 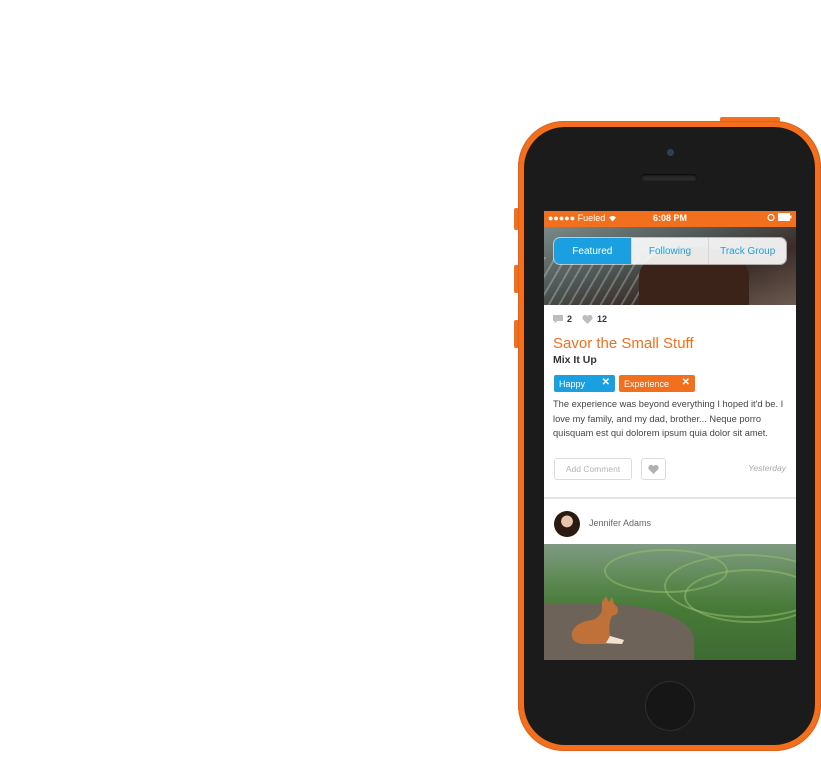 What do you see at coordinates (771, 217) in the screenshot?
I see `alarm-icon` at bounding box center [771, 217].